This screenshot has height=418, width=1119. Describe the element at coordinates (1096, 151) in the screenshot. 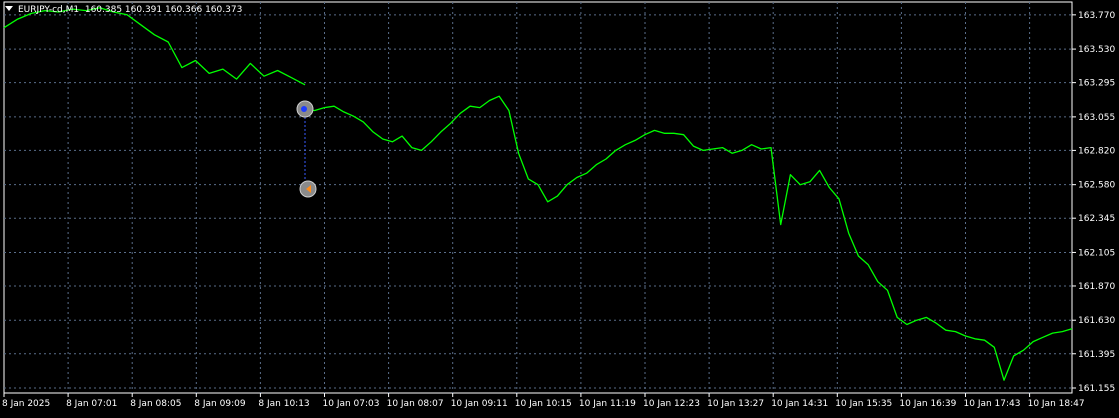

I see `y-tick-label: 162.820` at that location.